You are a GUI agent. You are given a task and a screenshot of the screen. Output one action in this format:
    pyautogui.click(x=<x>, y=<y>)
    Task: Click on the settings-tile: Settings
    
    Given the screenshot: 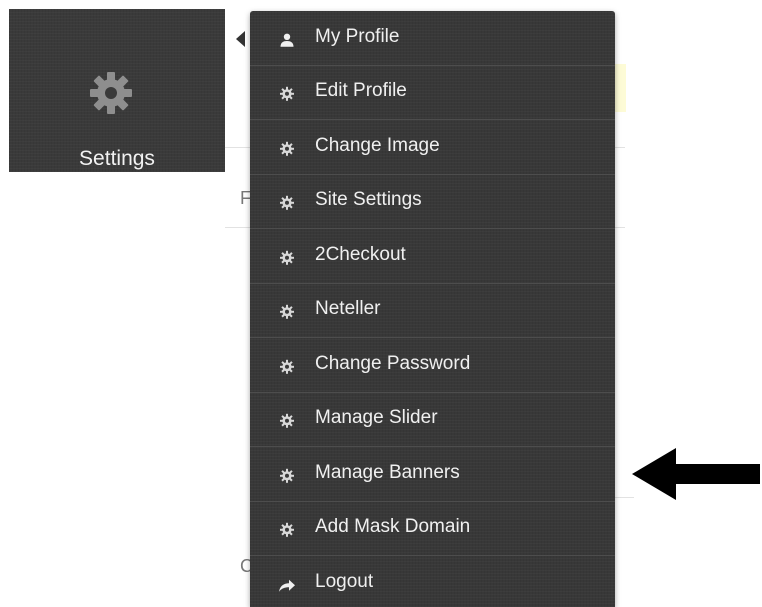 What is the action you would take?
    pyautogui.click(x=117, y=90)
    